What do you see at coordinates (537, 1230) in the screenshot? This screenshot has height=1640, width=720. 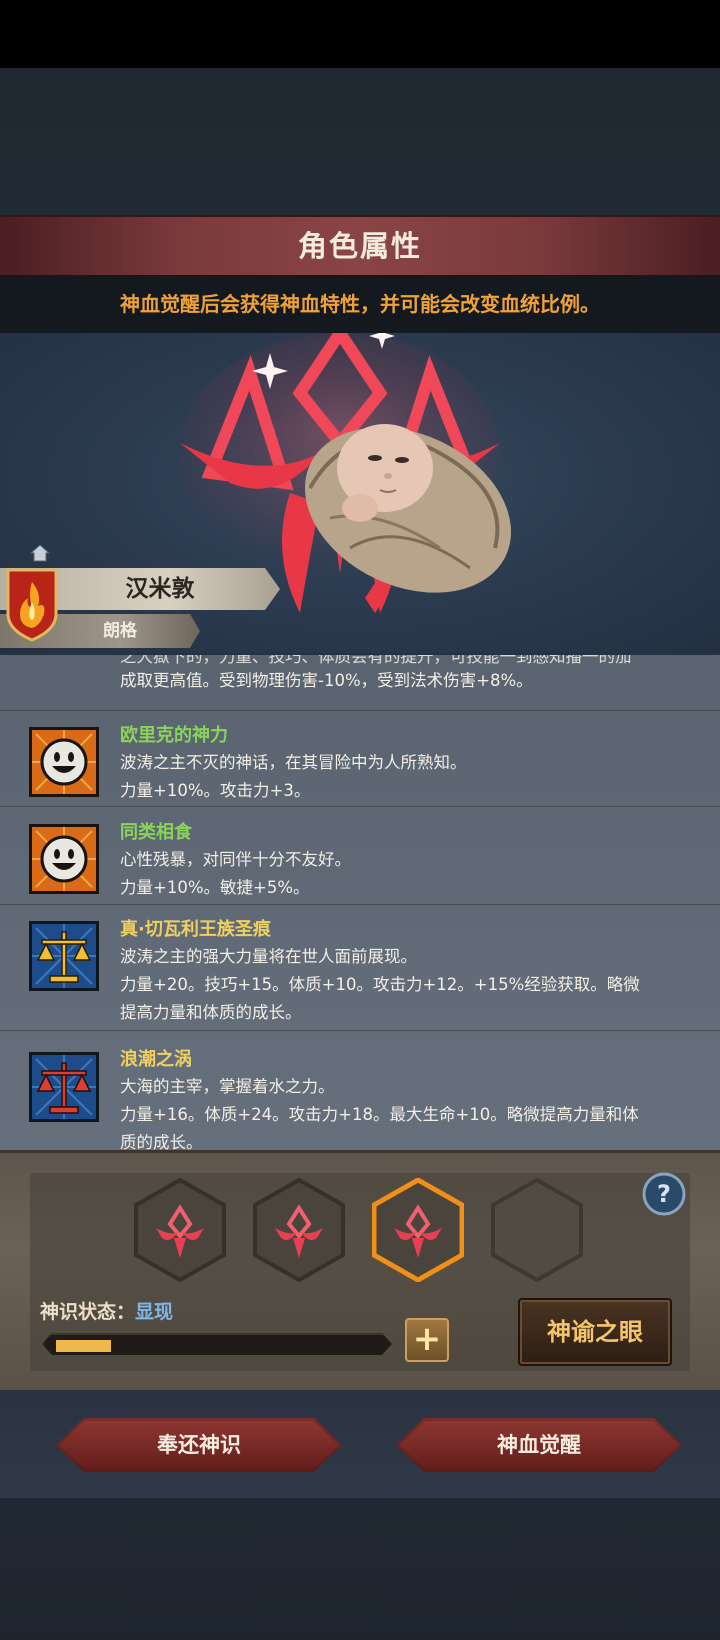 I see `divine-slot-empty` at bounding box center [537, 1230].